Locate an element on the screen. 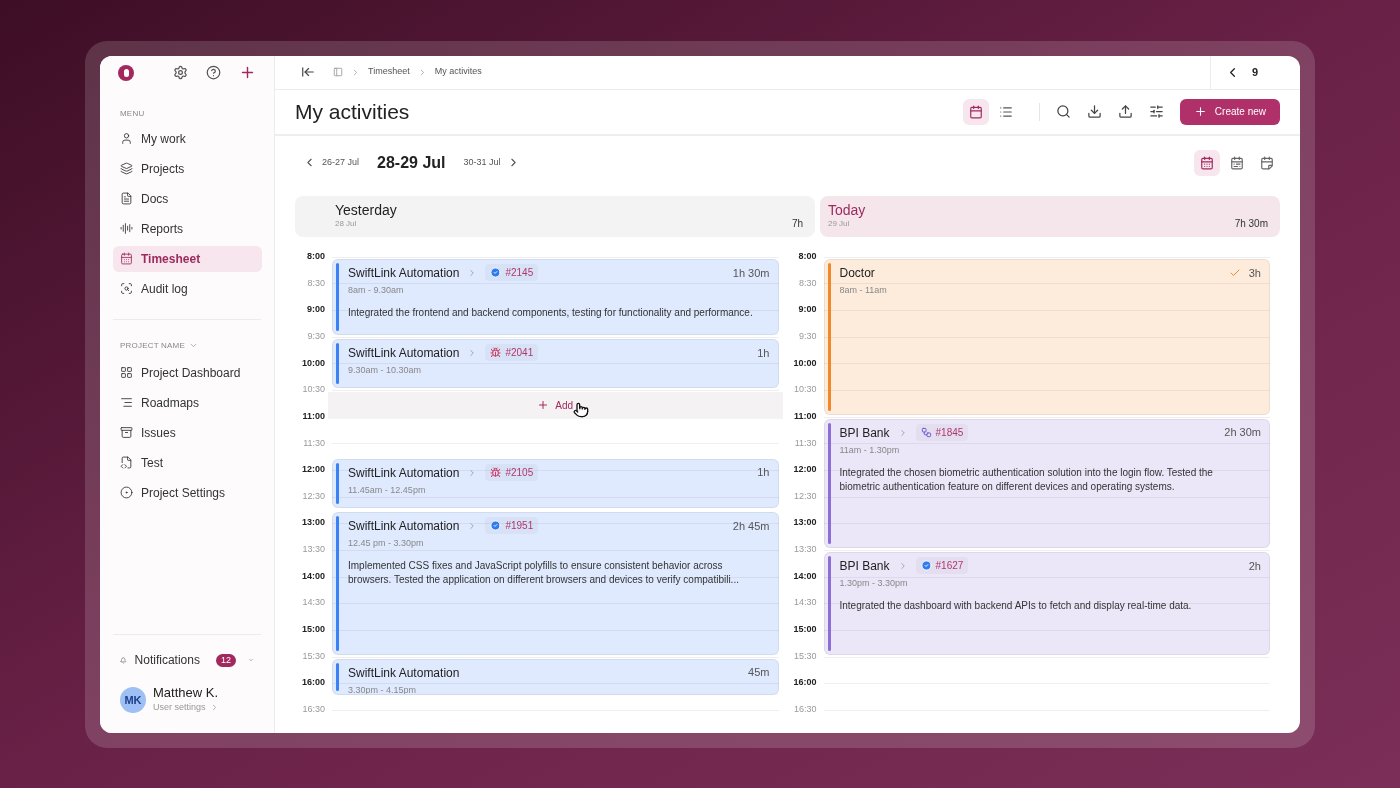 Image resolution: width=1400 pixels, height=788 pixels. event-time: 11am - 1.30pm is located at coordinates (870, 450).